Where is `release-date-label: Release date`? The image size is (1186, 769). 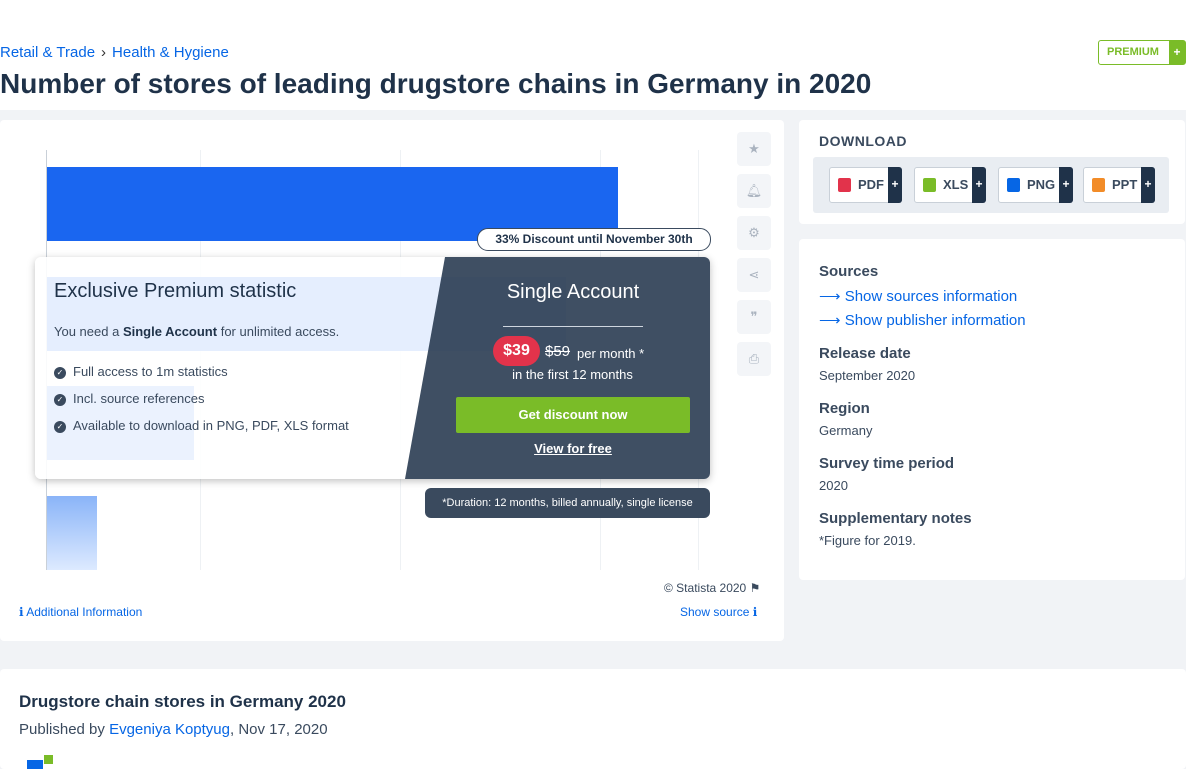 release-date-label: Release date is located at coordinates (865, 353).